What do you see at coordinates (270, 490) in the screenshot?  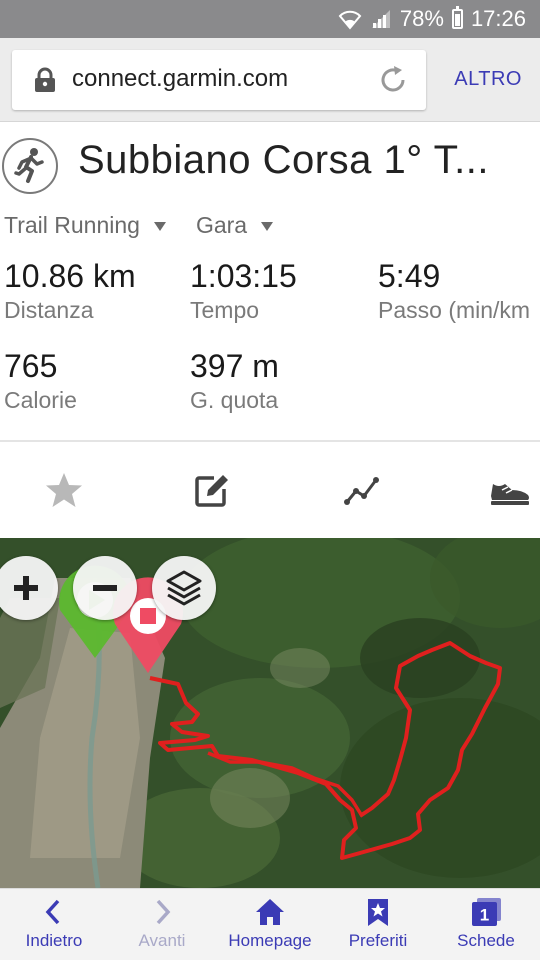 I see `activity-toolbar` at bounding box center [270, 490].